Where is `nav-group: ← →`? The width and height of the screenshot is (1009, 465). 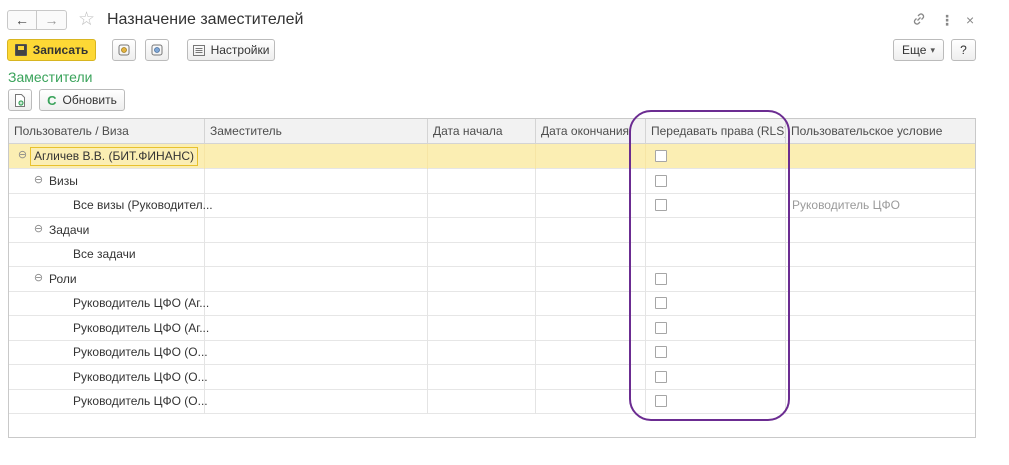 nav-group: ← → is located at coordinates (37, 20).